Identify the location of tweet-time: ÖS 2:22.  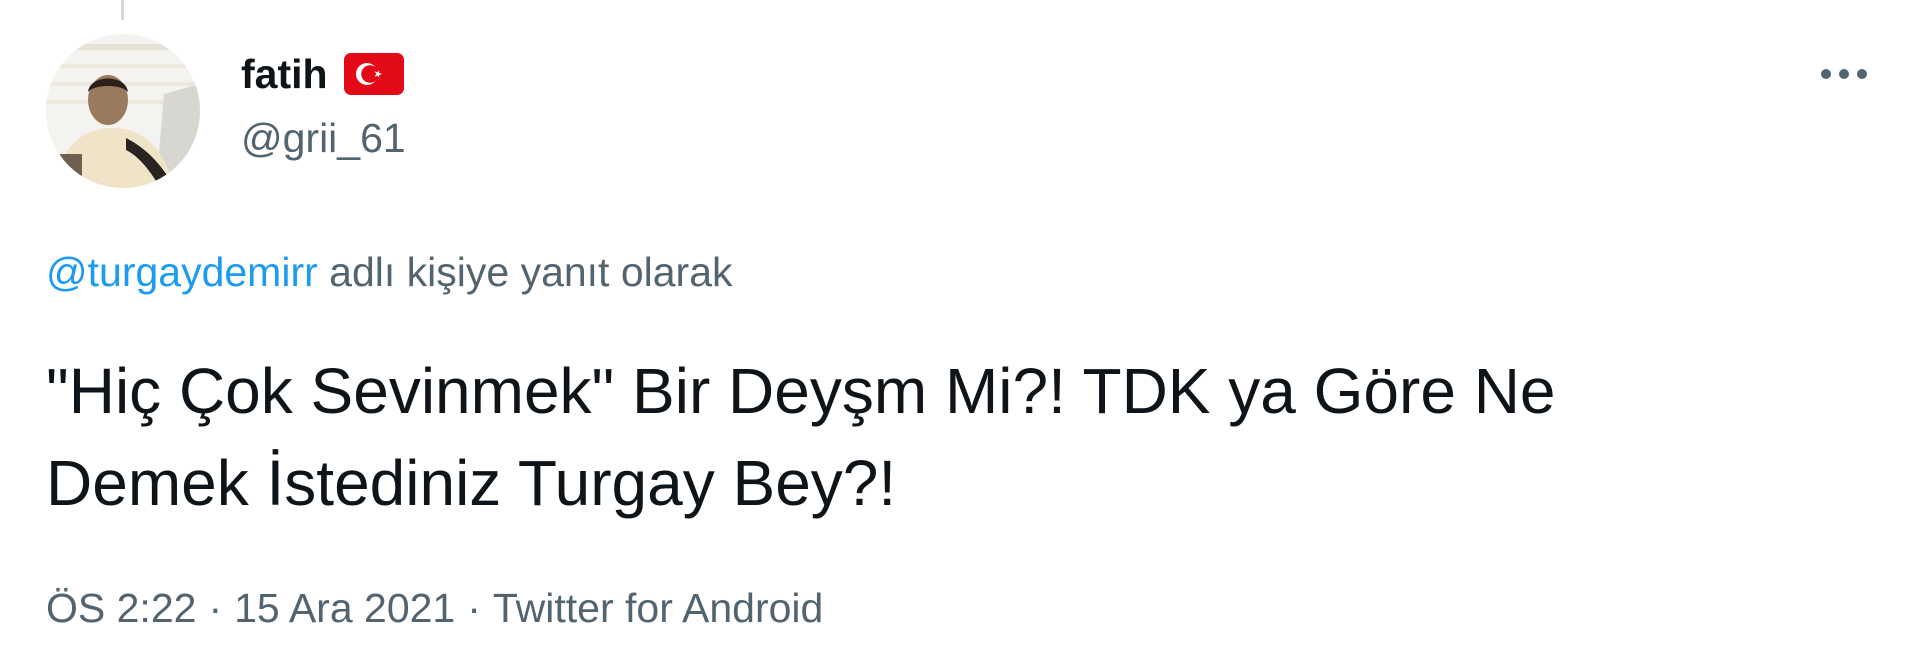
(121, 608).